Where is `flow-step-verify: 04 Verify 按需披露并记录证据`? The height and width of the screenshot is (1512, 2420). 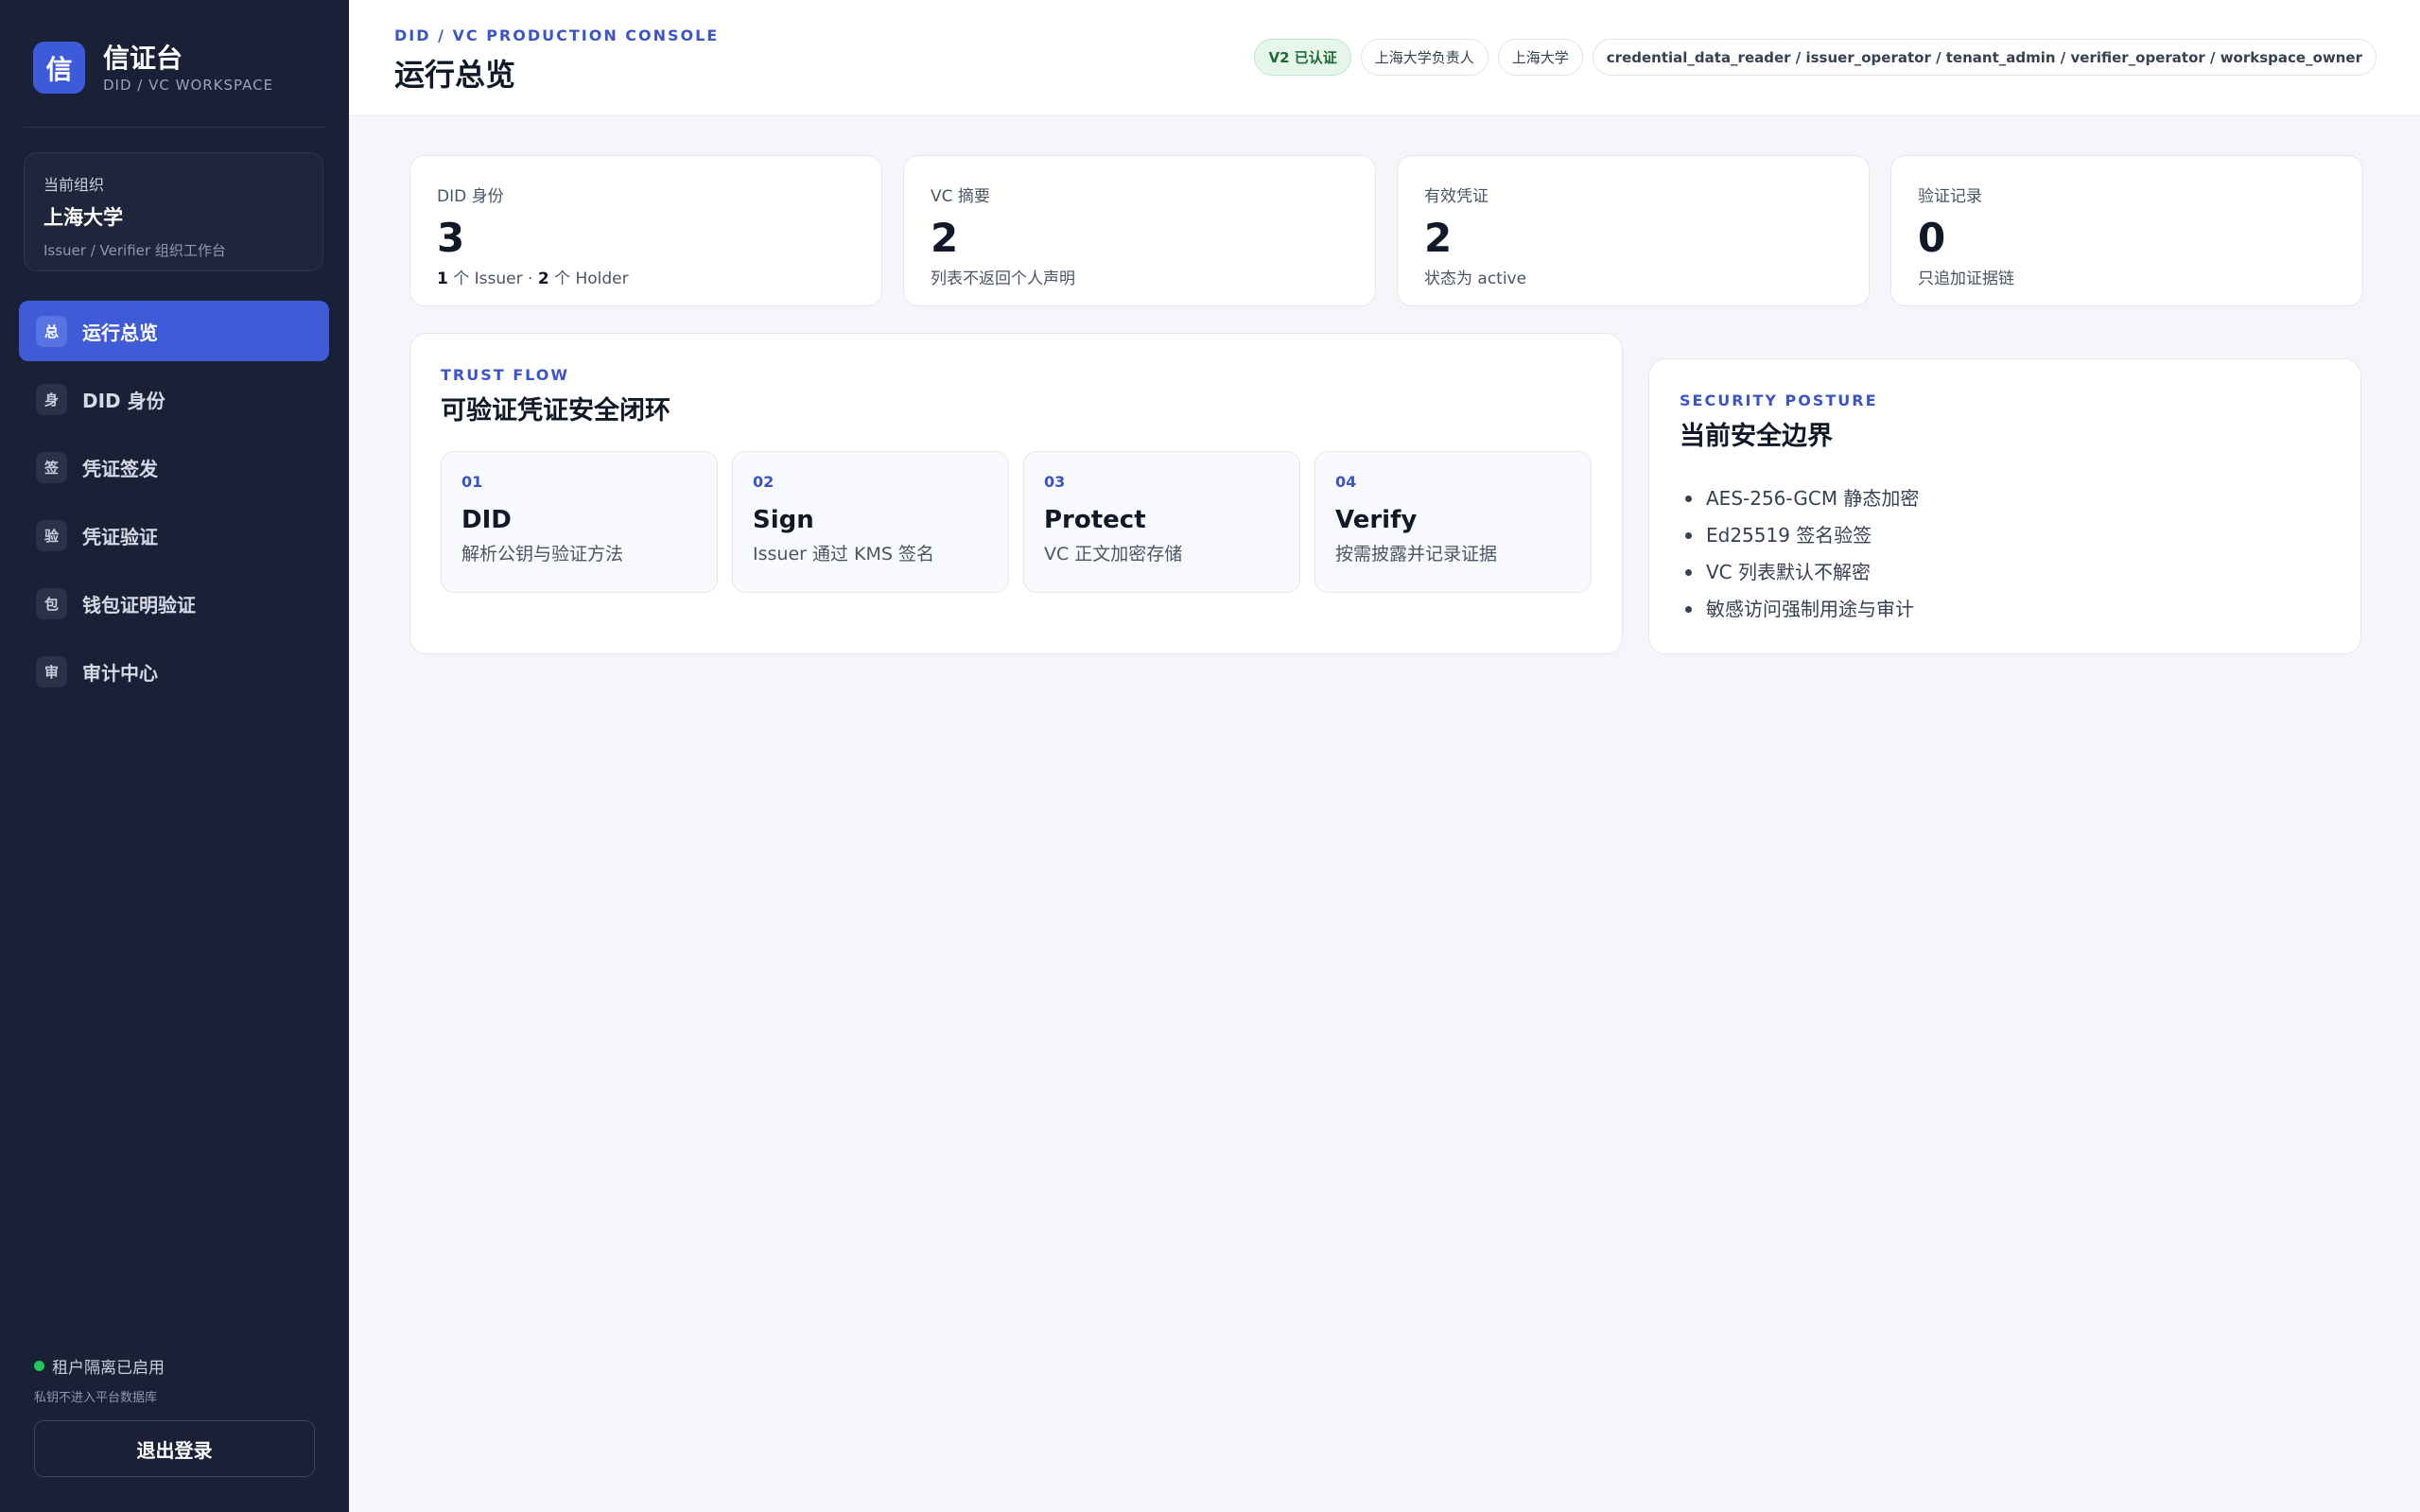
flow-step-verify: 04 Verify 按需披露并记录证据 is located at coordinates (1453, 522).